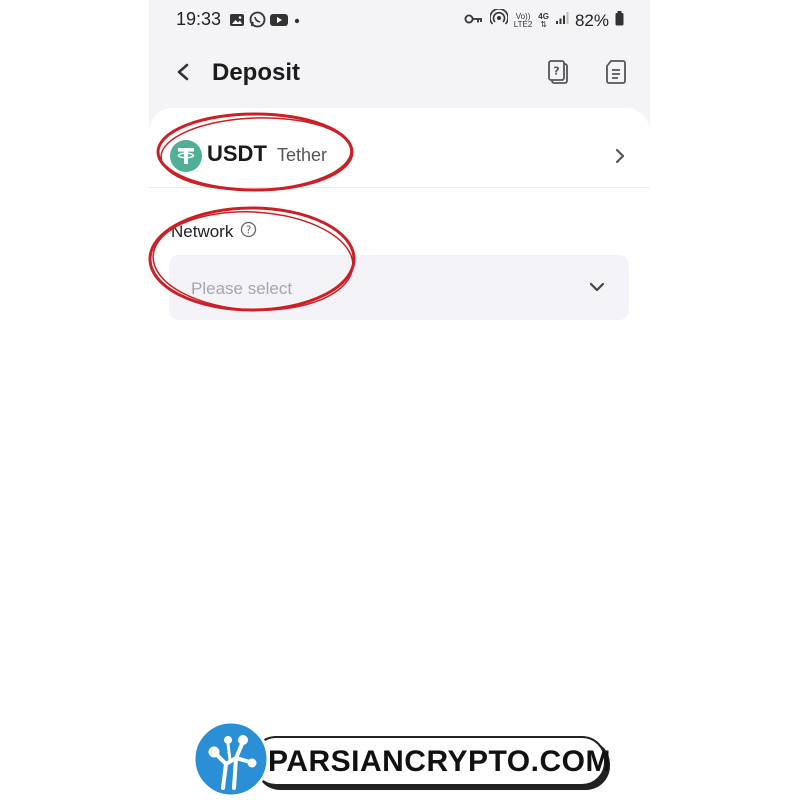  I want to click on system-status-icons: Vo)) LTE2 4G ⇅ 82%, so click(544, 20).